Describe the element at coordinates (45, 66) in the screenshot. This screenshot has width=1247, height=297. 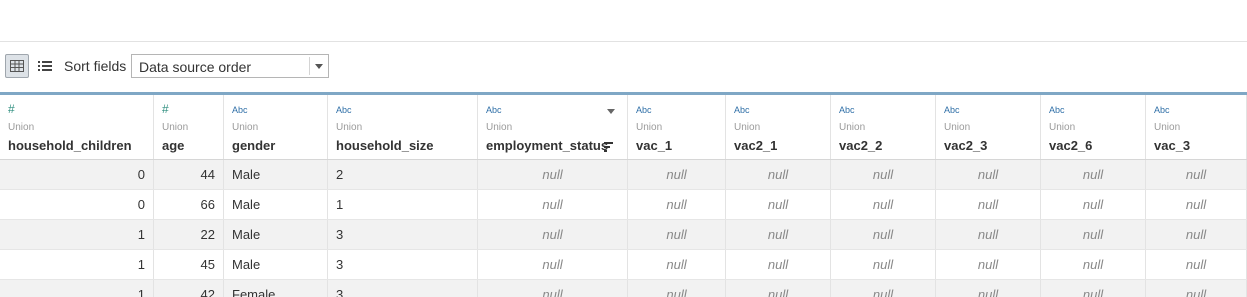
I see `list-view-button` at that location.